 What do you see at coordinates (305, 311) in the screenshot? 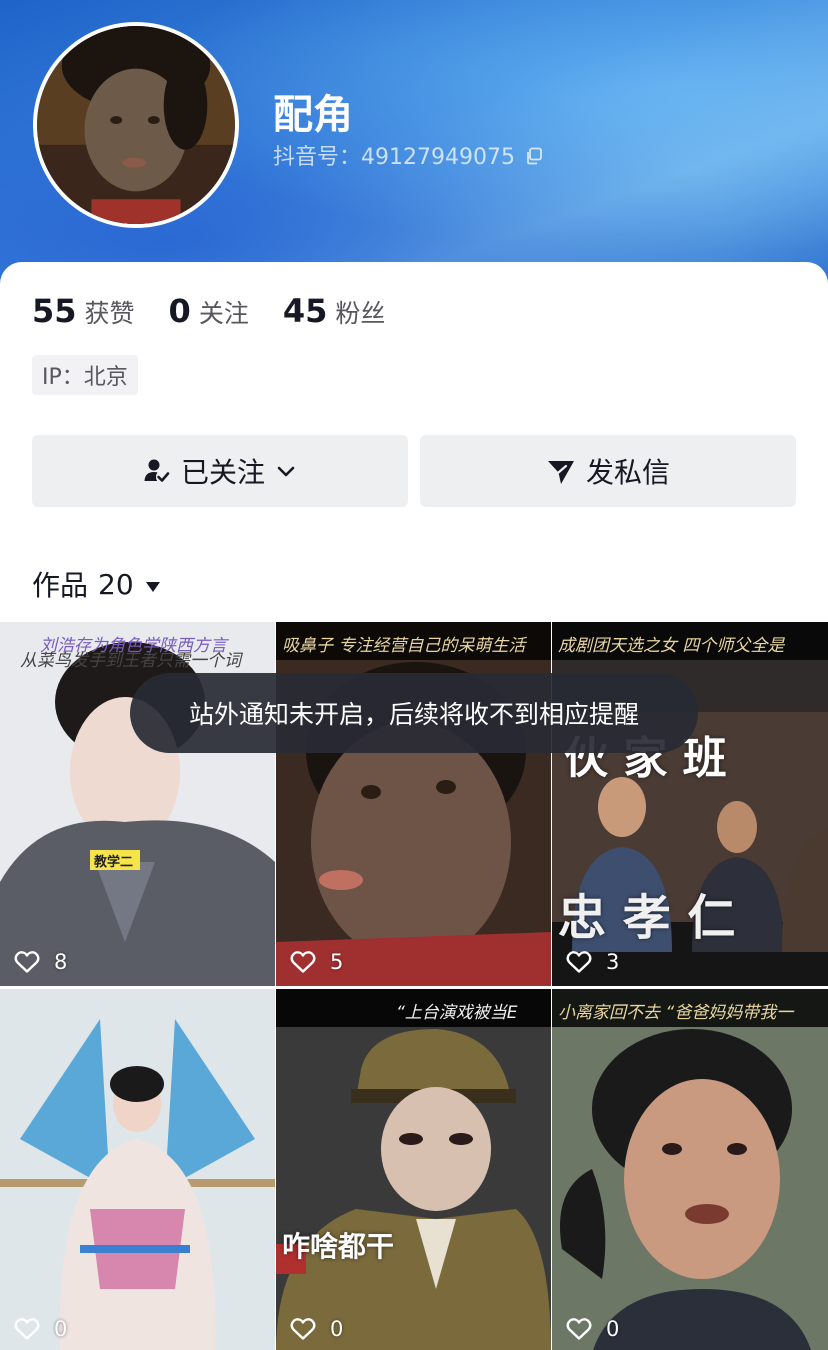
I see `stat-followers-count: 45` at bounding box center [305, 311].